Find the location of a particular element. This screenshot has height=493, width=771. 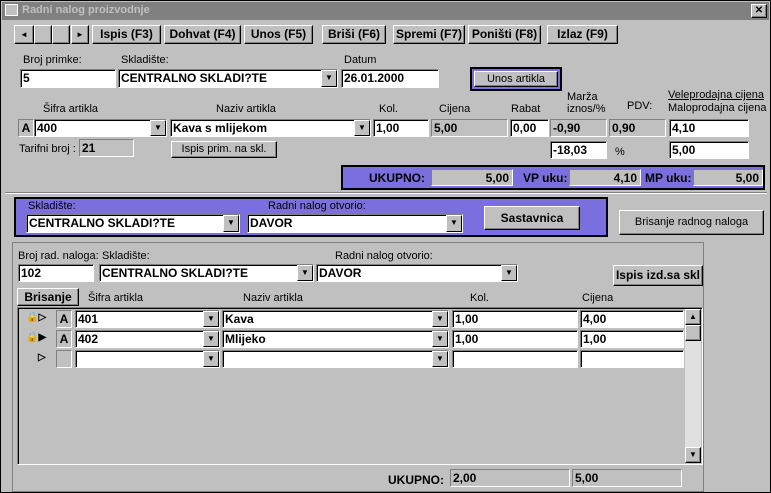

ispis-button: Ispis (F3) is located at coordinates (126, 34).